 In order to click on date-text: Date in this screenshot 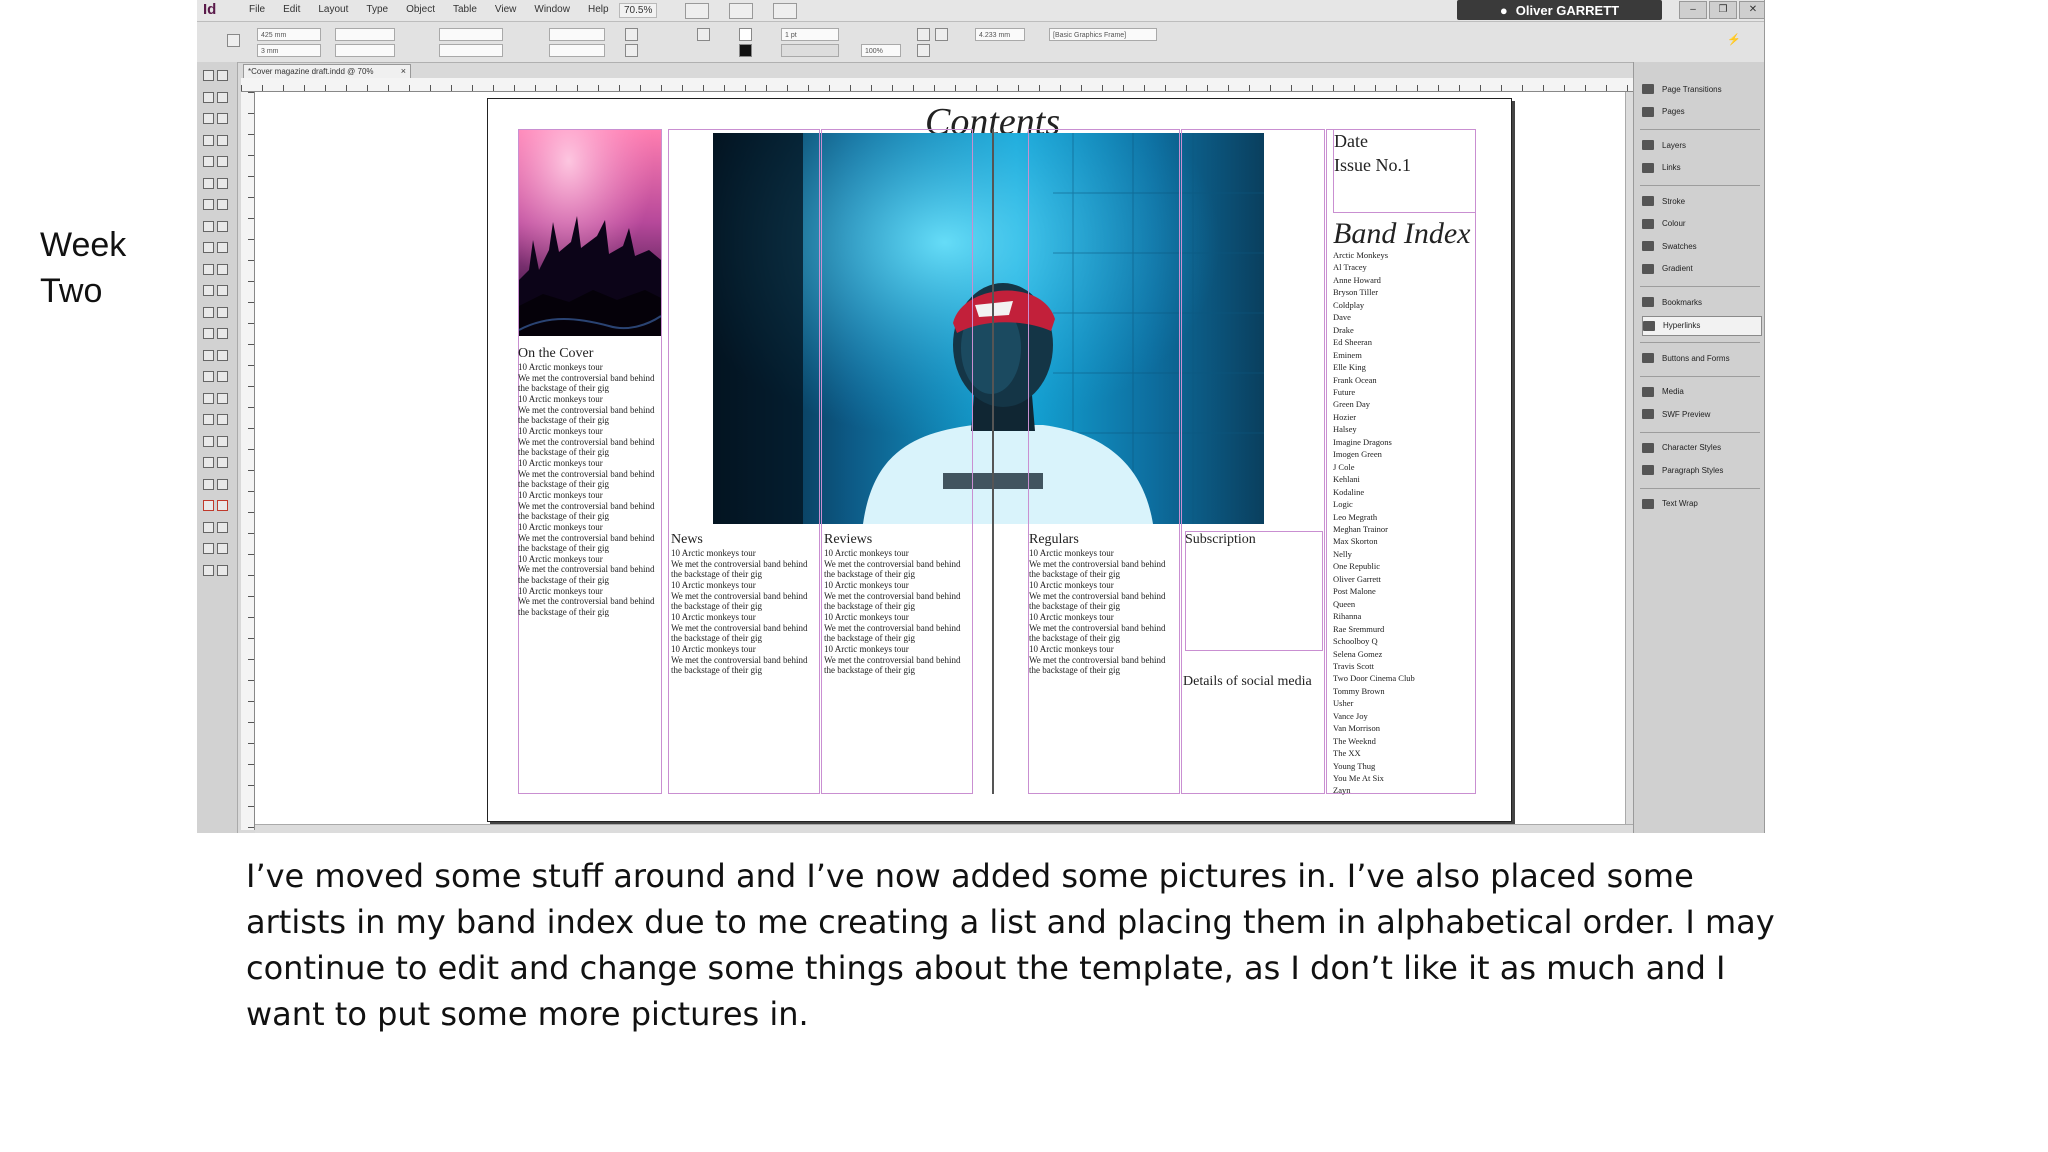, I will do `click(1351, 141)`.